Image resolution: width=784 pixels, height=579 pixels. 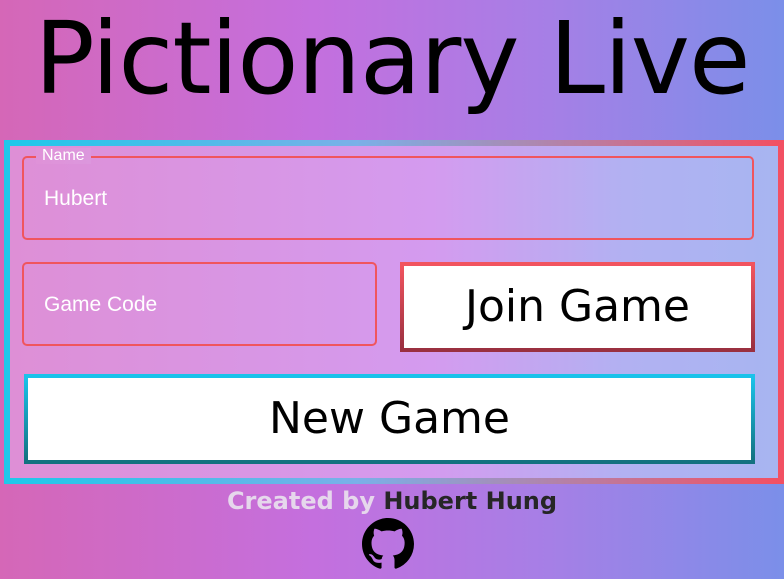 I want to click on game-code-field, so click(x=199, y=304).